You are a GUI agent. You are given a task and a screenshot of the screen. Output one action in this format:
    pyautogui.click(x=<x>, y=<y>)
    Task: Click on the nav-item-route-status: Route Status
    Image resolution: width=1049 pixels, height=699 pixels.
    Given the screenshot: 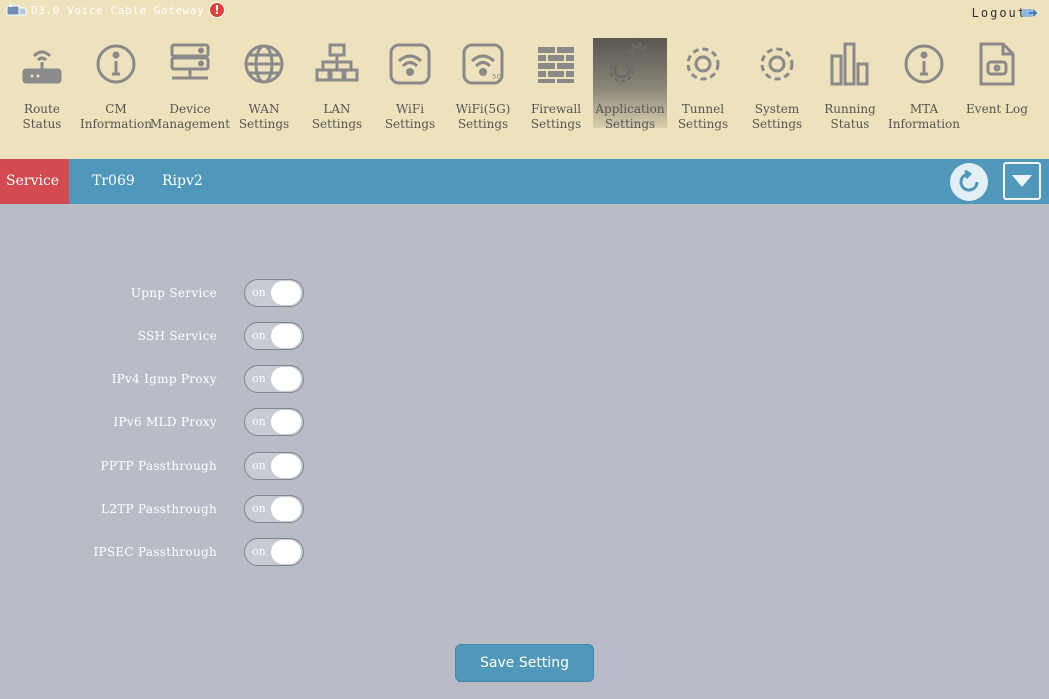 What is the action you would take?
    pyautogui.click(x=42, y=86)
    